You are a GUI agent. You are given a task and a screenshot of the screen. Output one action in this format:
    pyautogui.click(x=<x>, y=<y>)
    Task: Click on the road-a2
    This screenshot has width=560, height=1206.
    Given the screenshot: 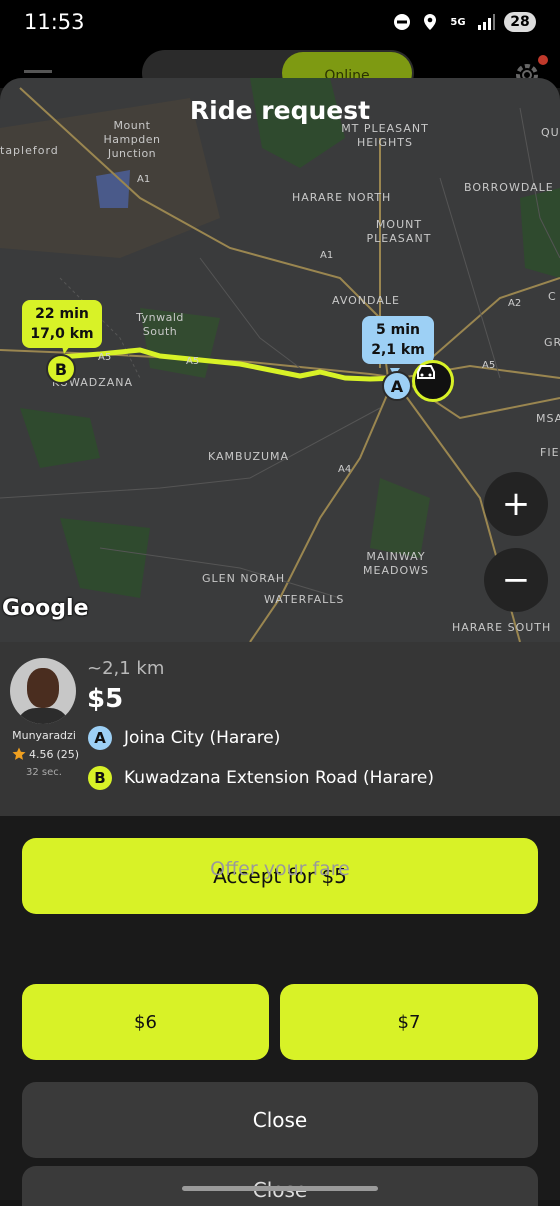 What is the action you would take?
    pyautogui.click(x=489, y=323)
    